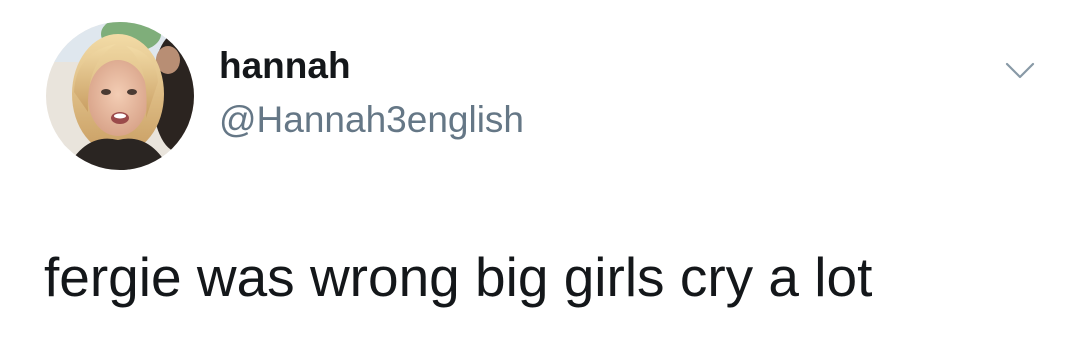 Image resolution: width=1080 pixels, height=360 pixels. I want to click on profile-photo-icon, so click(120, 96).